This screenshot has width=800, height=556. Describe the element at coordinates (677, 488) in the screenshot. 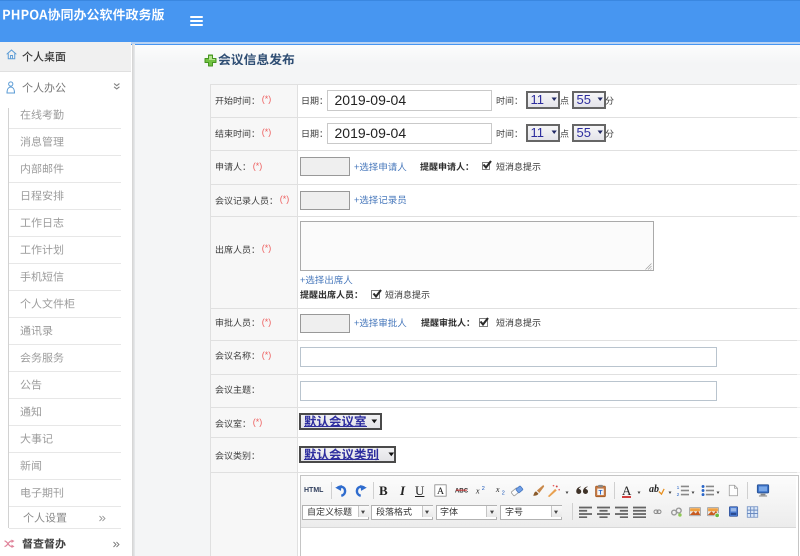

I see `svg-text: 1` at that location.